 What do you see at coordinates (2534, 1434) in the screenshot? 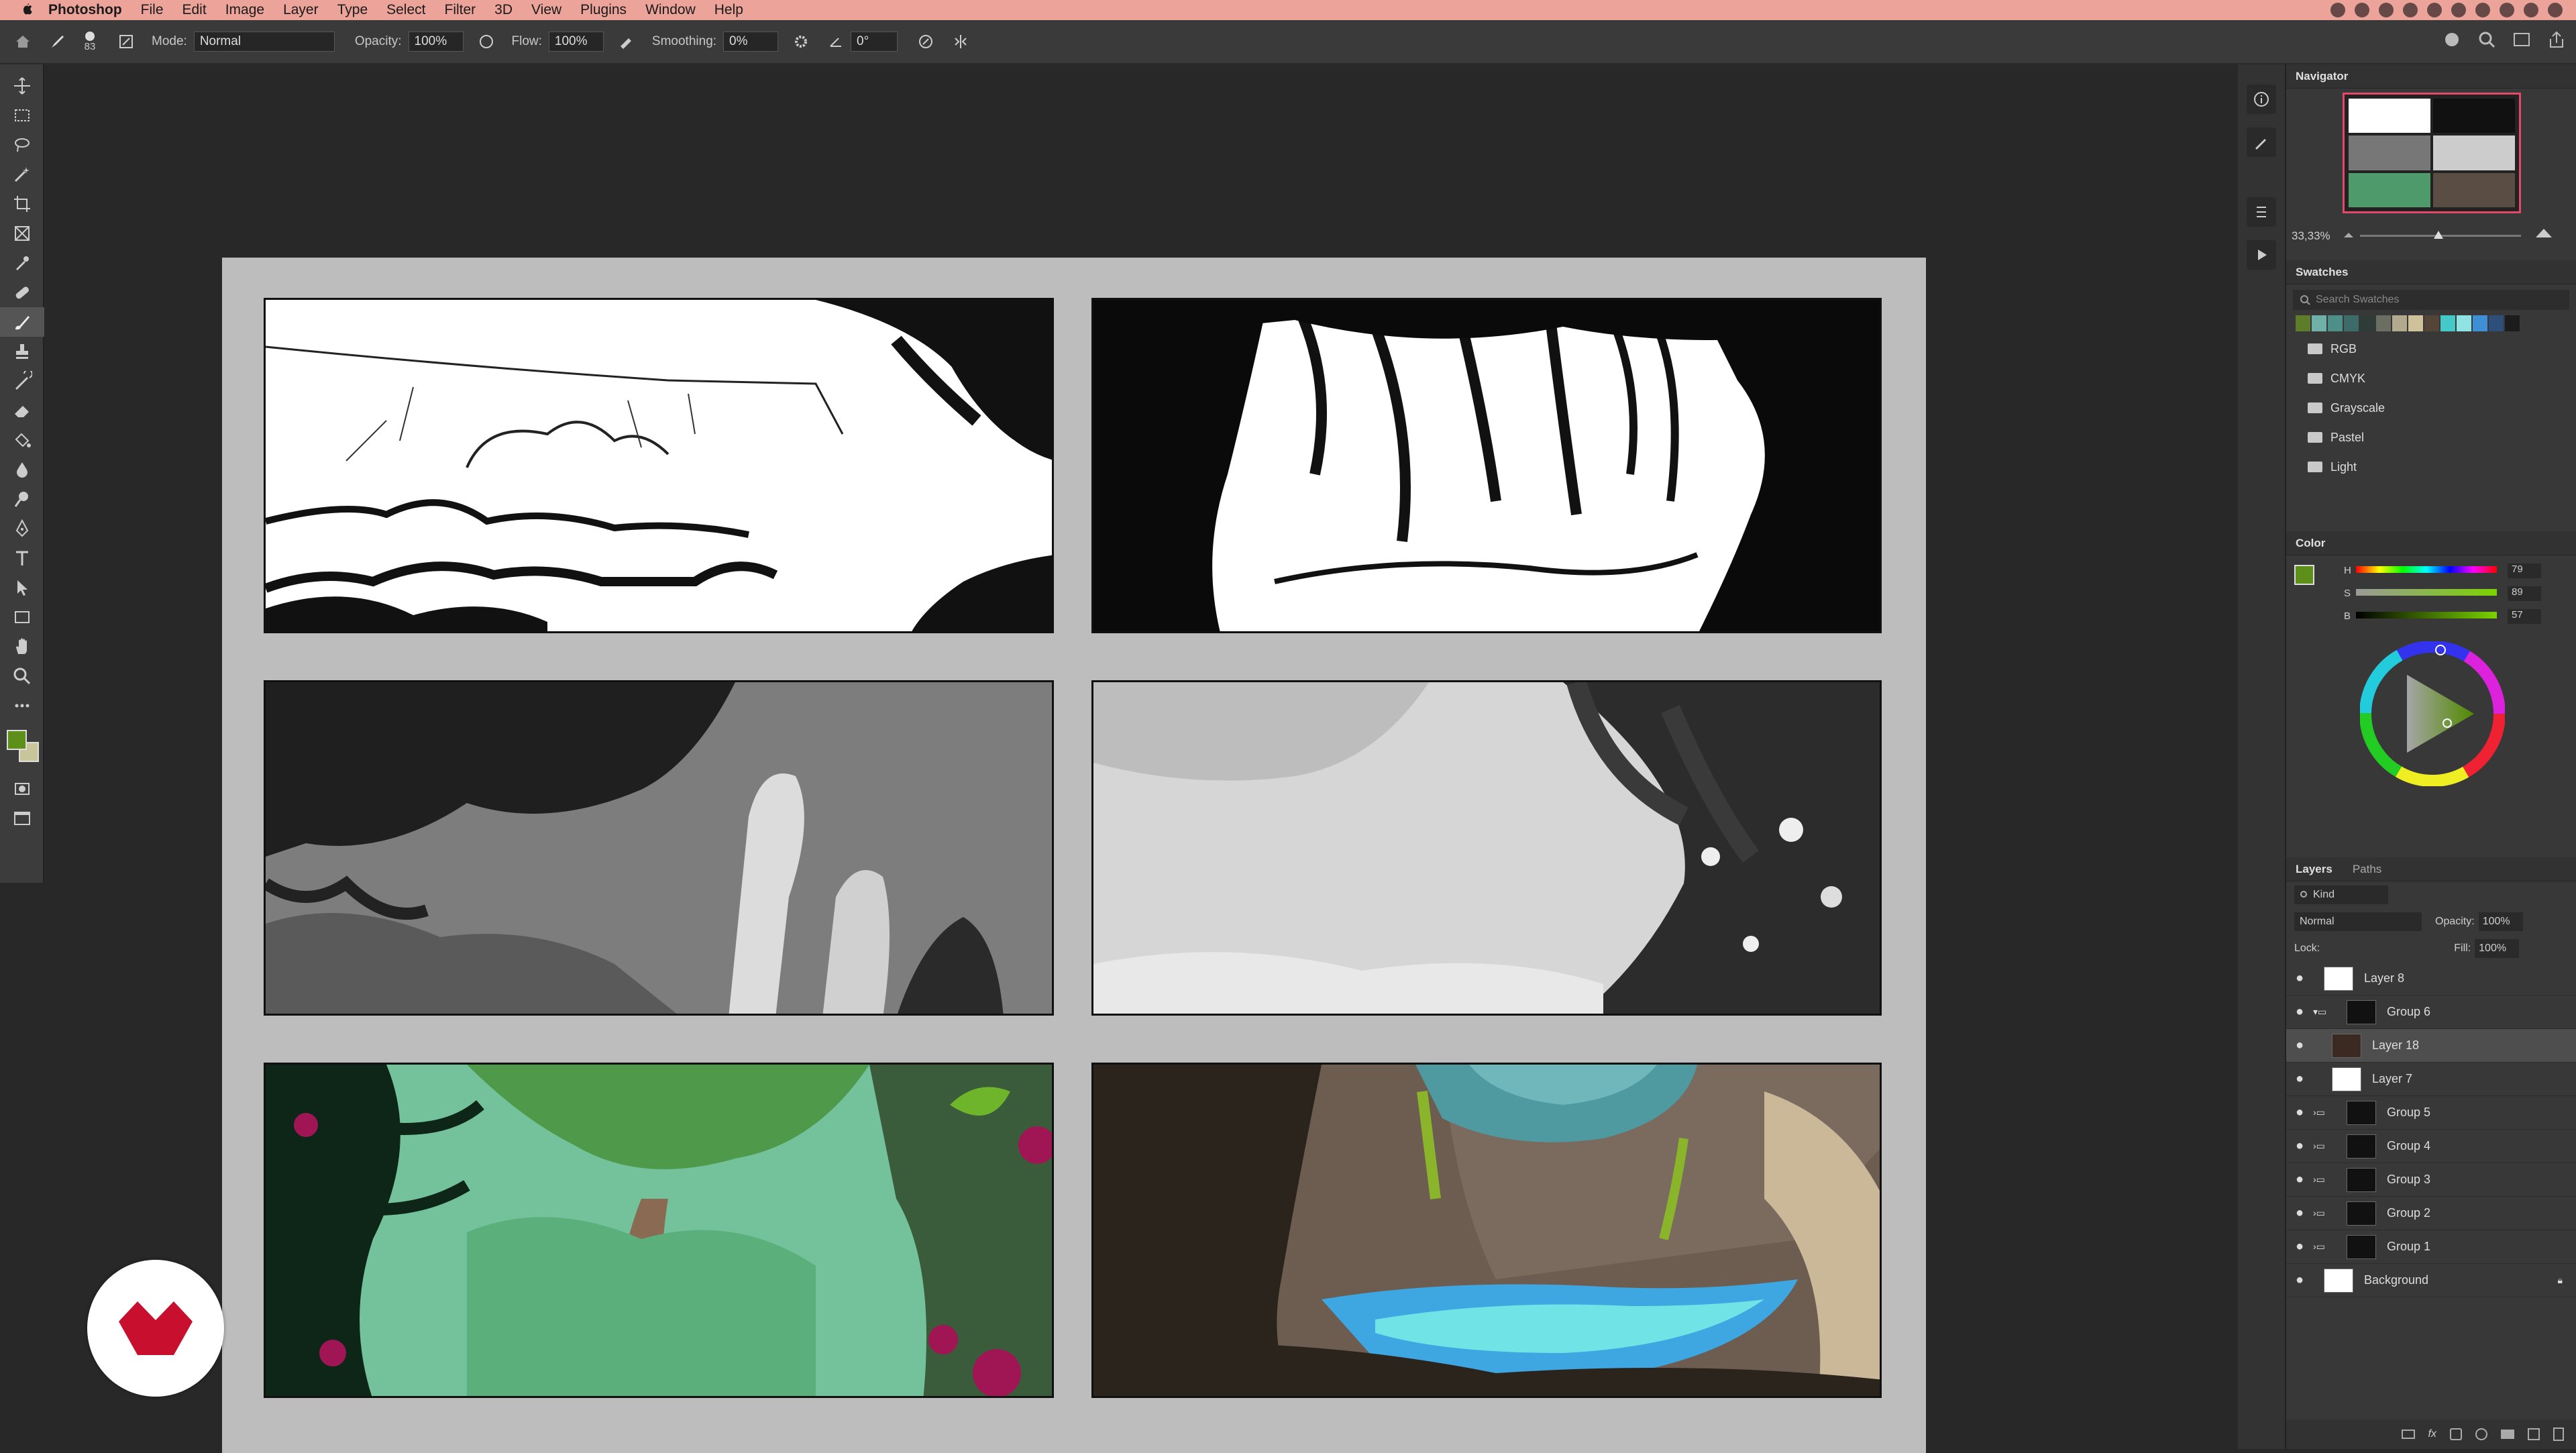
I see `new-layer-icon` at bounding box center [2534, 1434].